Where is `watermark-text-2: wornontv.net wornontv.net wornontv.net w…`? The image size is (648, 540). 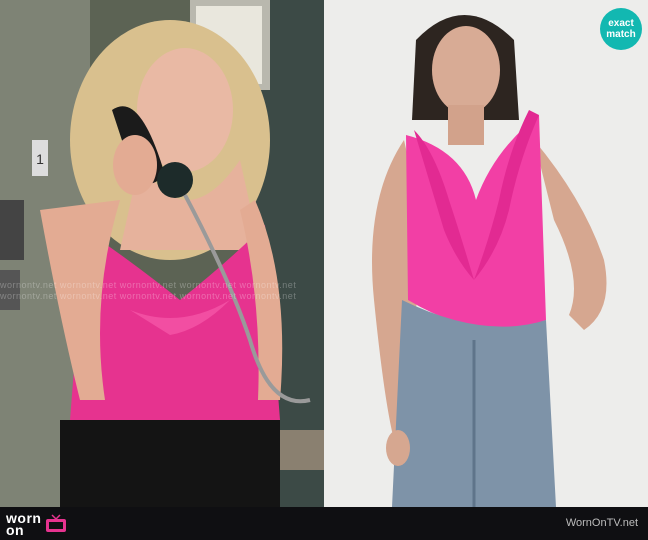 watermark-text-2: wornontv.net wornontv.net wornontv.net w… is located at coordinates (148, 296).